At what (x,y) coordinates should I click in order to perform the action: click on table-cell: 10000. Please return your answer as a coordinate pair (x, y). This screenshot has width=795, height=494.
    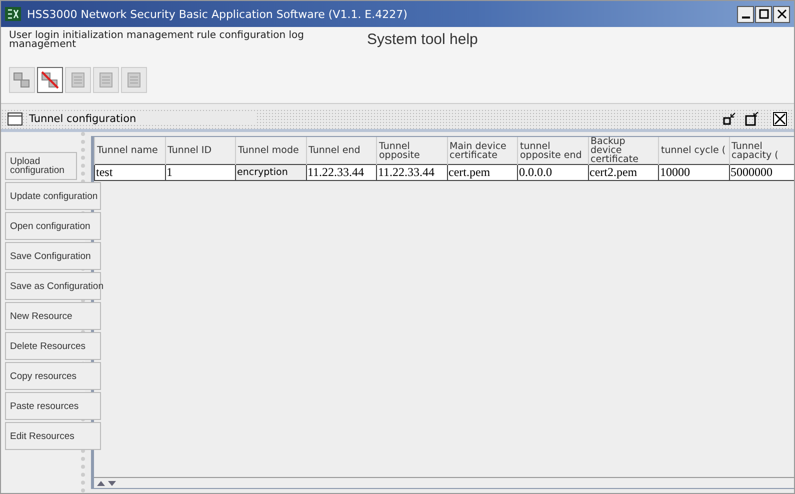
    Looking at the image, I should click on (693, 172).